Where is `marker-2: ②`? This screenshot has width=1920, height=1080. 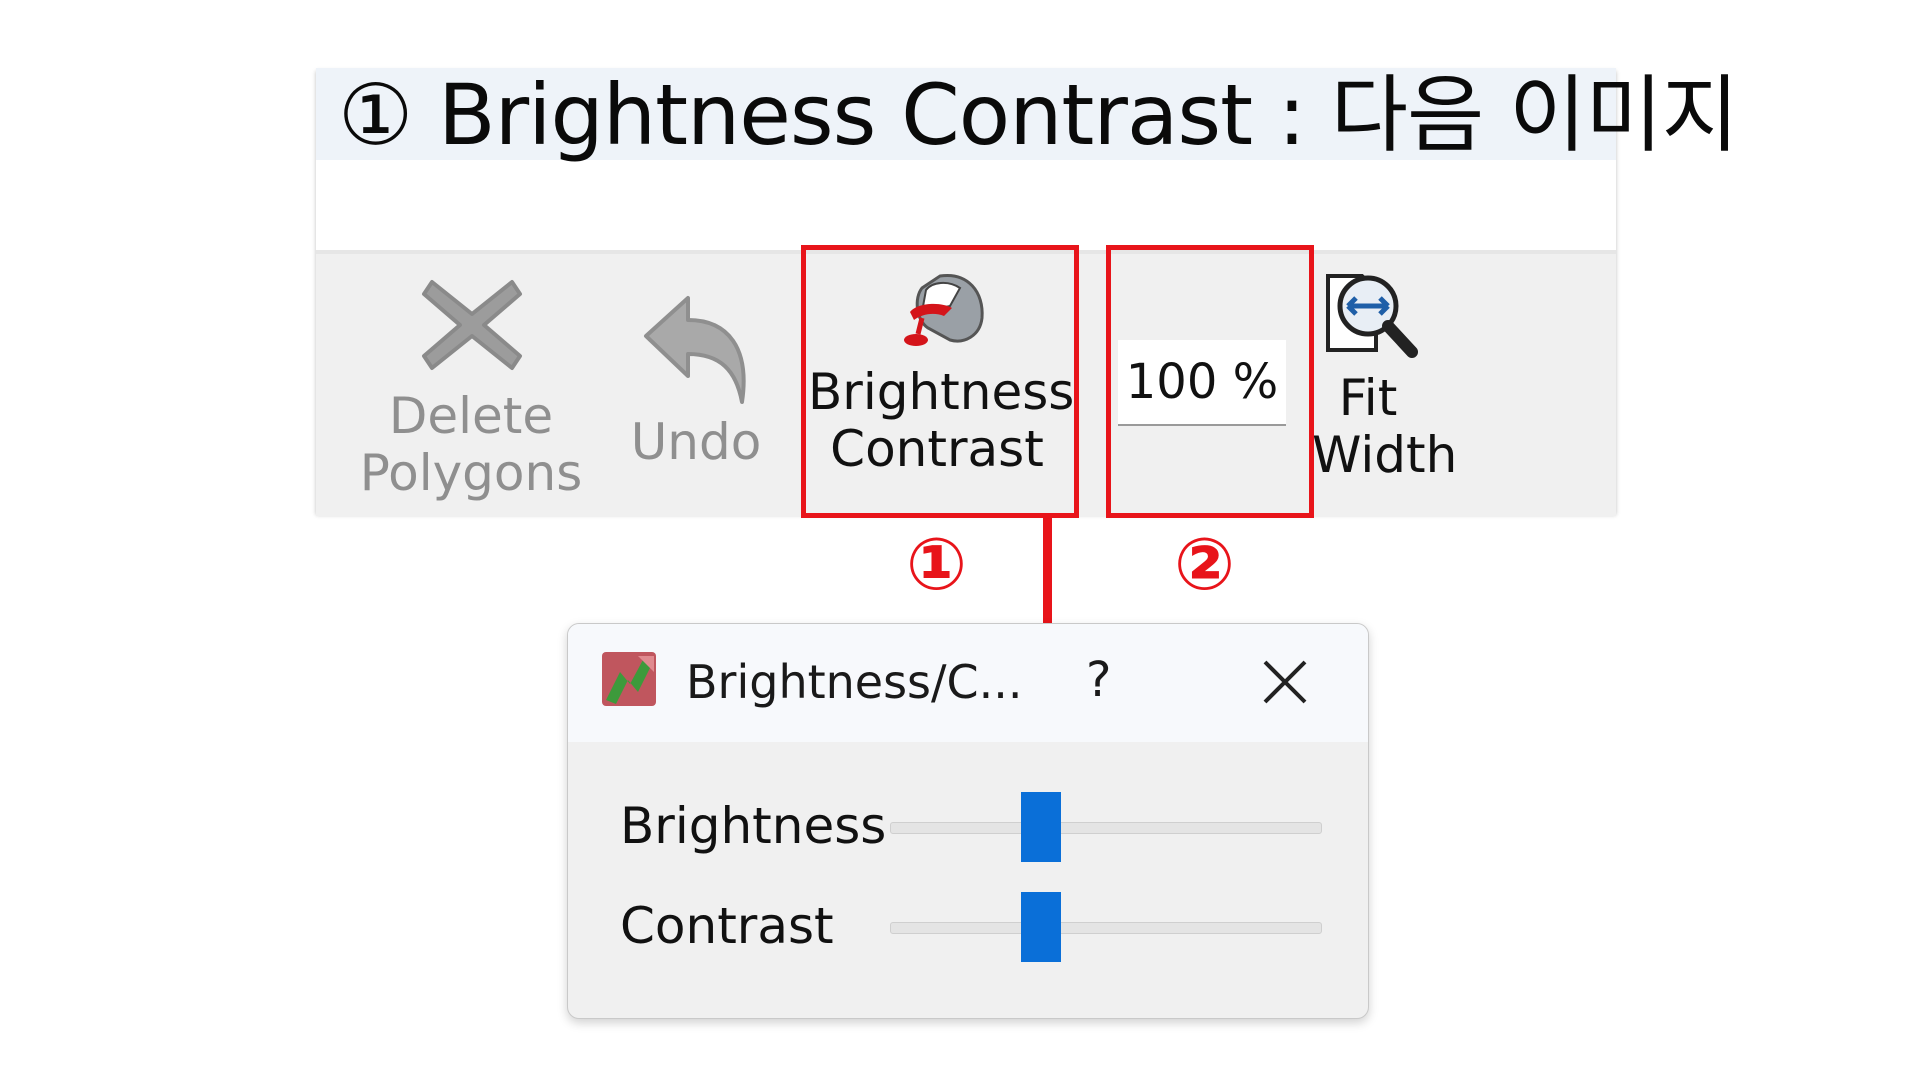 marker-2: ② is located at coordinates (1204, 564).